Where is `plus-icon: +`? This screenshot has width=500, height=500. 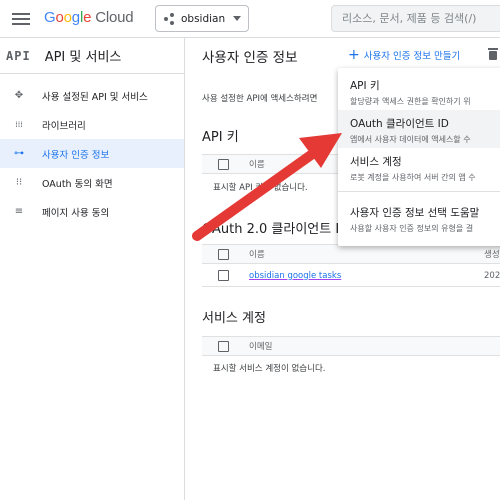
plus-icon: + is located at coordinates (354, 55).